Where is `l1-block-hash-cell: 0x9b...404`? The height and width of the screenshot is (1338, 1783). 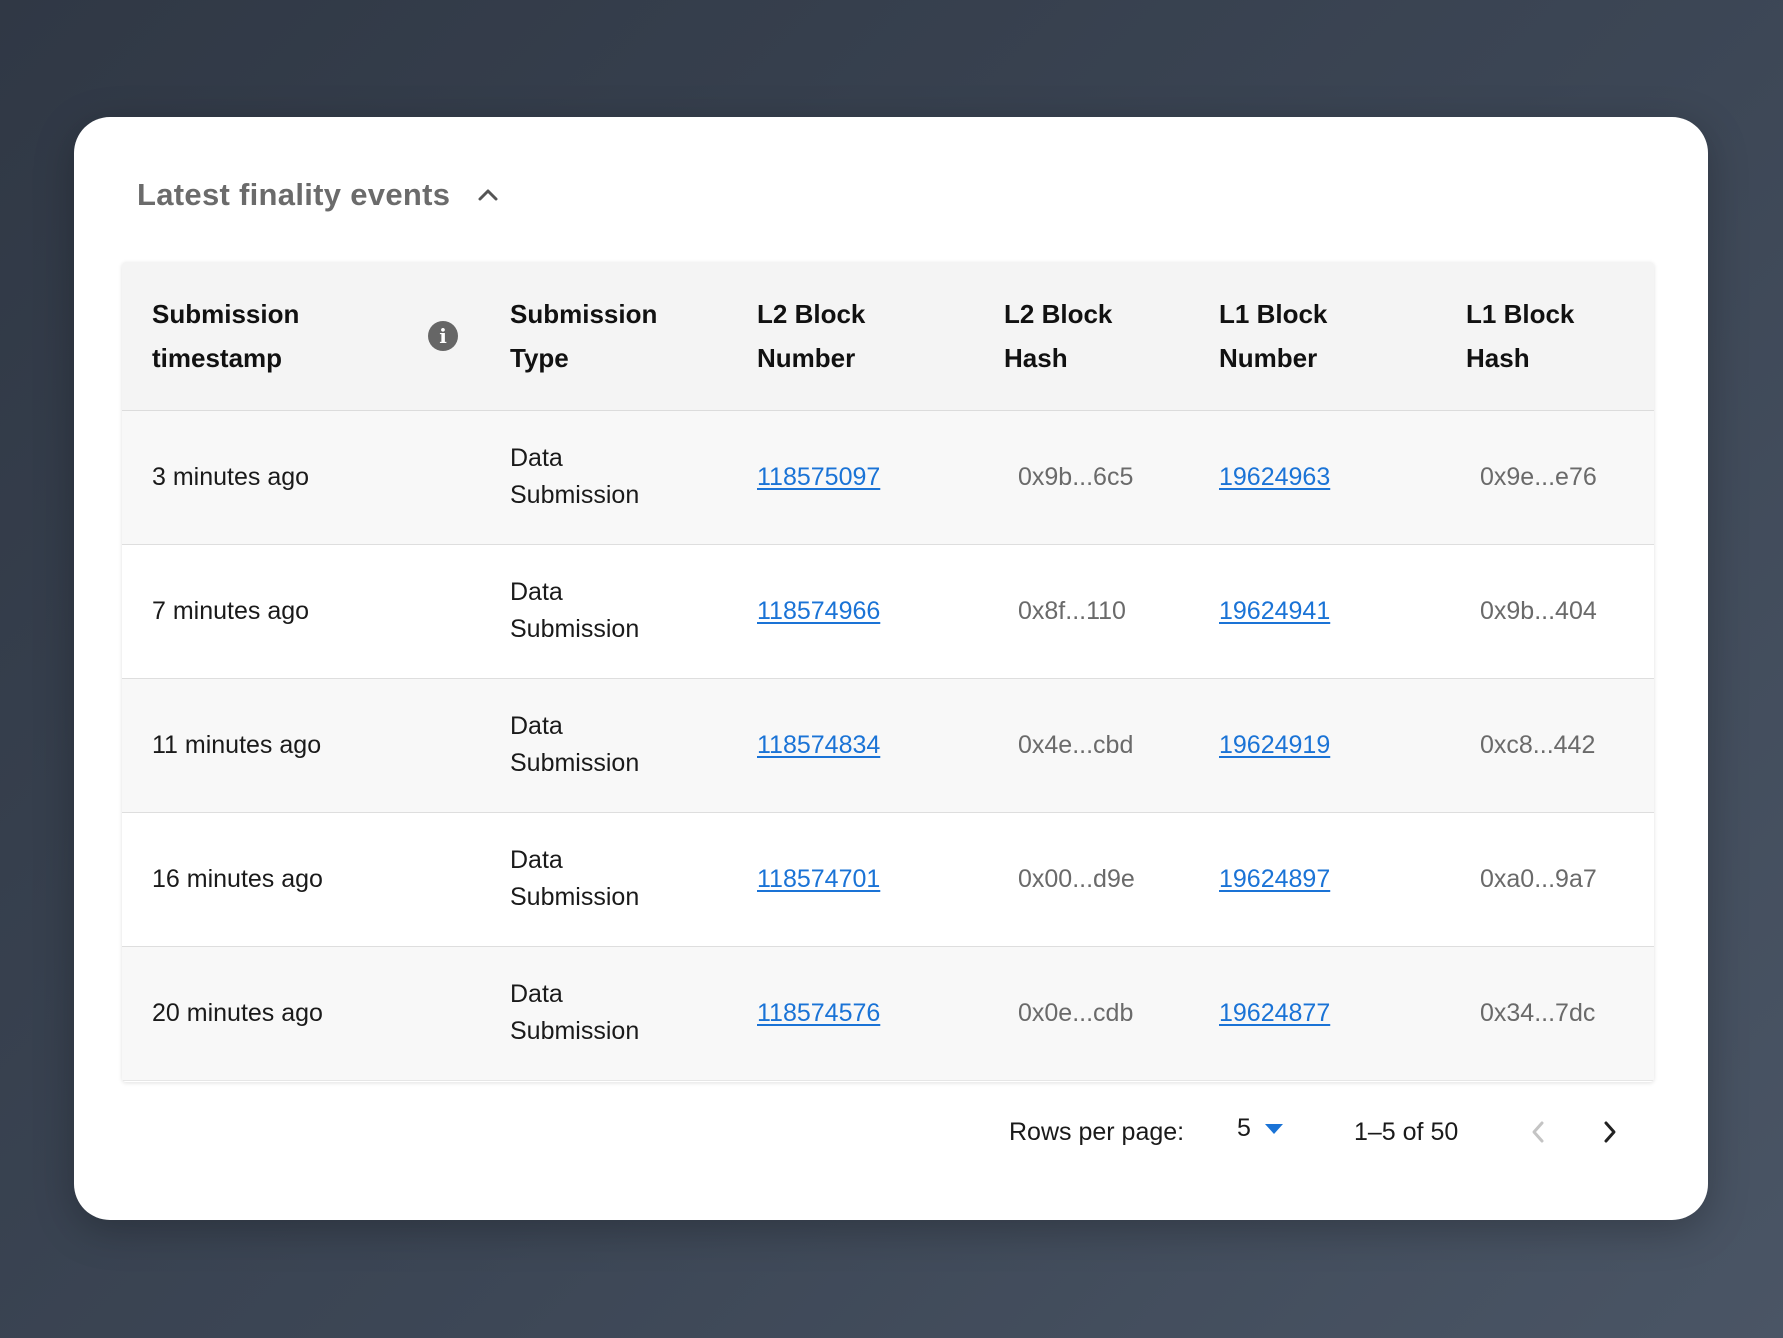 l1-block-hash-cell: 0x9b...404 is located at coordinates (1538, 610).